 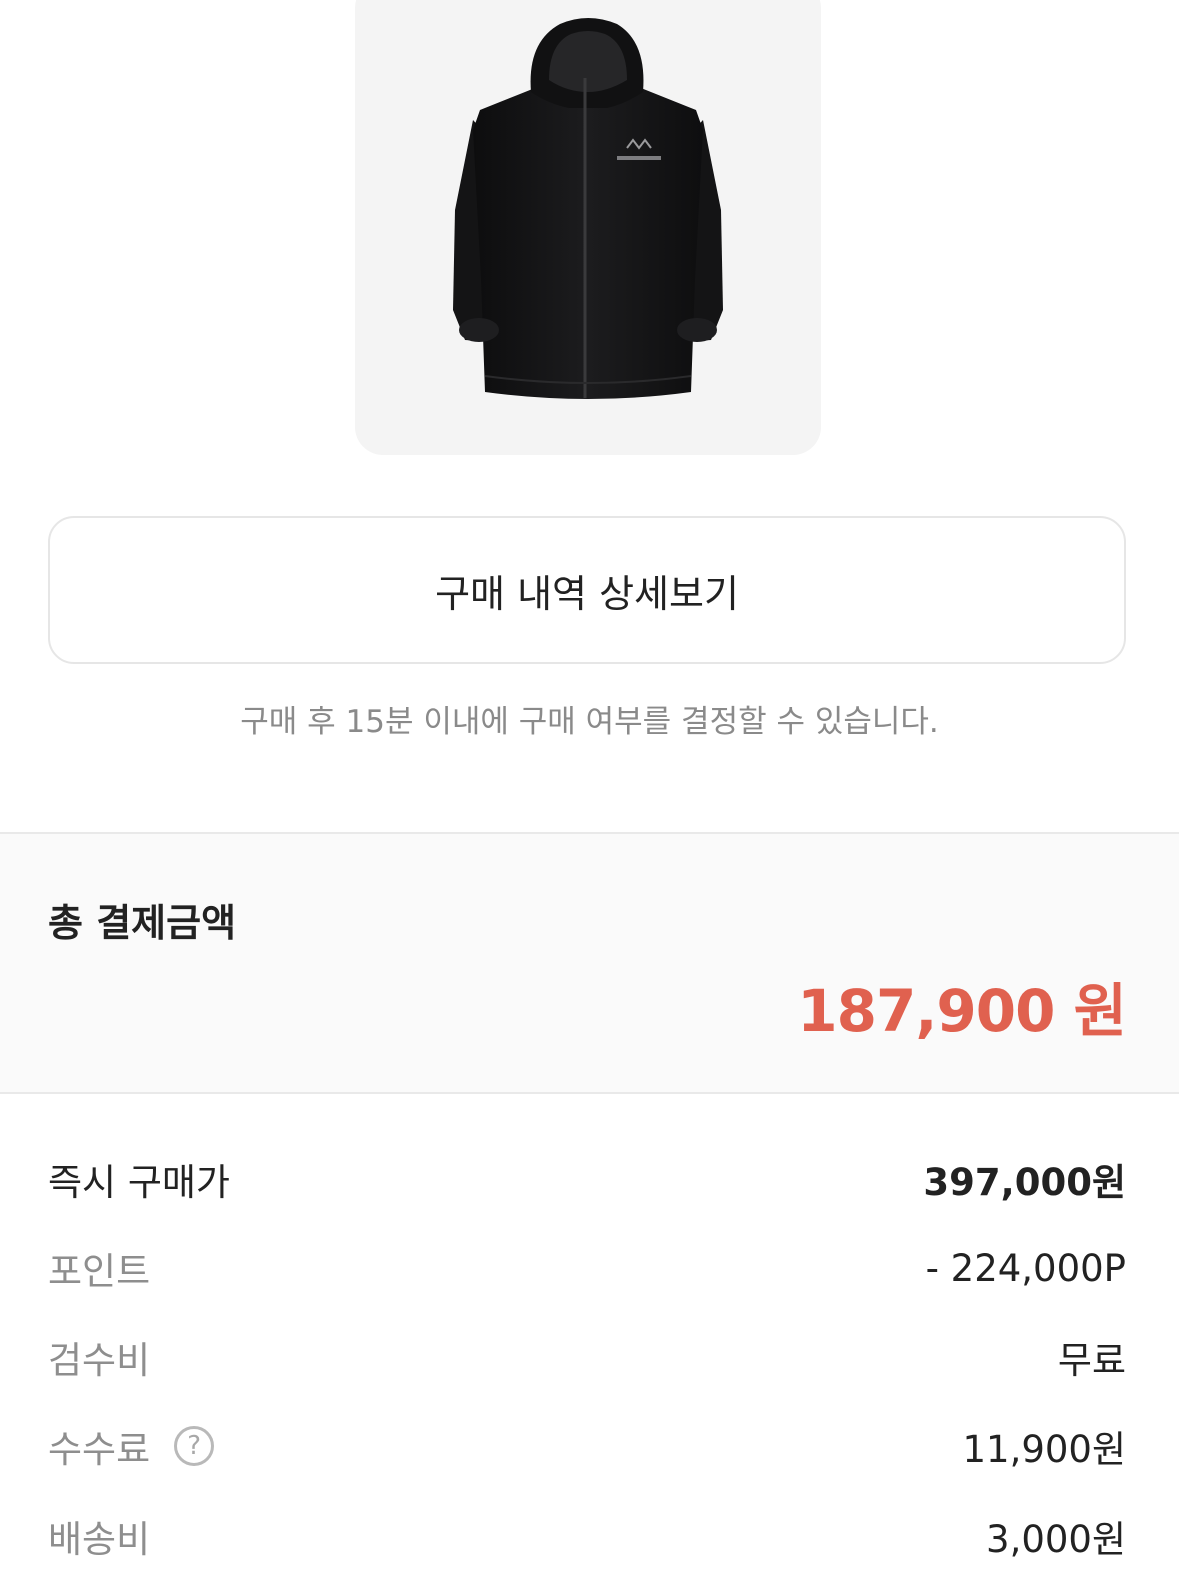 What do you see at coordinates (587, 1179) in the screenshot?
I see `breakdown-row-instant-price: 즉시 구매가 397,000원` at bounding box center [587, 1179].